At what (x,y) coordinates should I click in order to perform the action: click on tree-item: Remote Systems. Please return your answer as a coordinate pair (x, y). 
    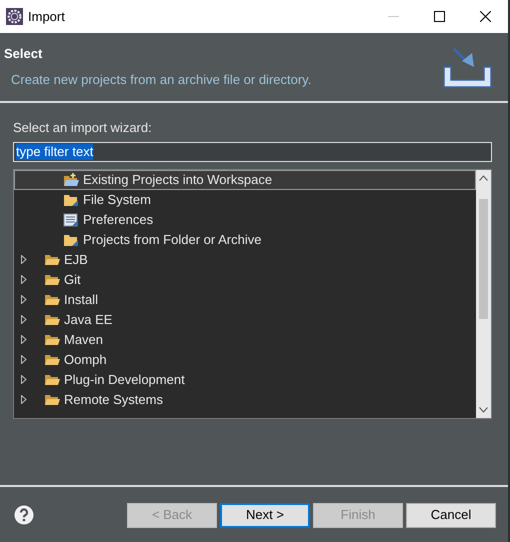
    Looking at the image, I should click on (245, 400).